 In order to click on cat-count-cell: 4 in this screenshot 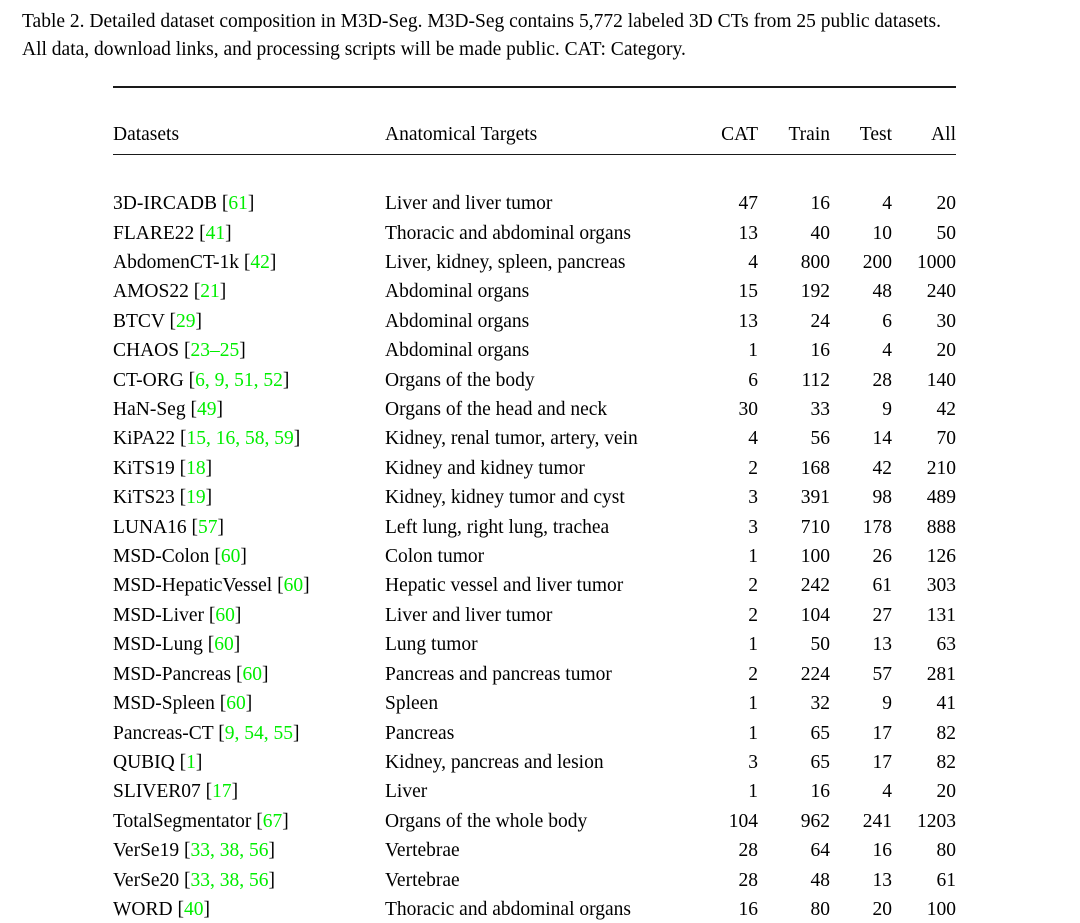, I will do `click(753, 439)`.